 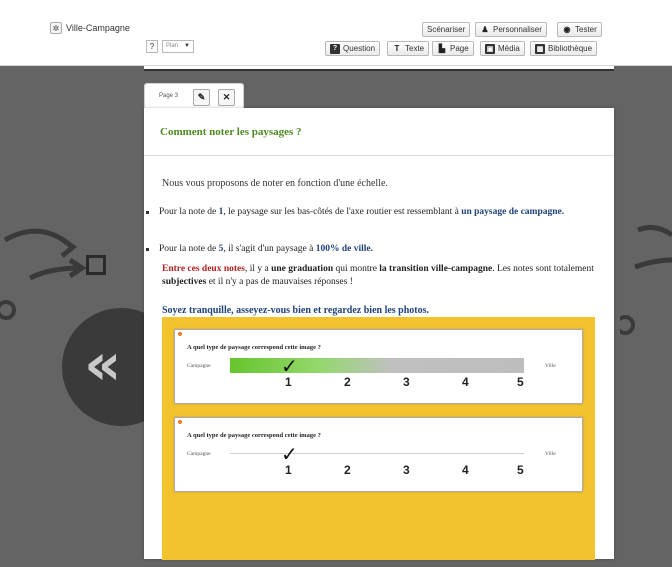 What do you see at coordinates (231, 132) in the screenshot?
I see `page-title: Comment noter les paysages ?` at bounding box center [231, 132].